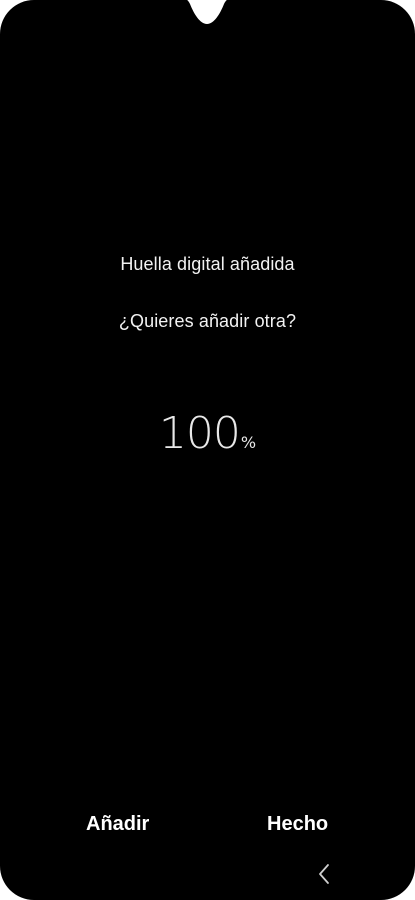  Describe the element at coordinates (207, 321) in the screenshot. I see `add-another-question: ¿Quieres añadir otra?` at that location.